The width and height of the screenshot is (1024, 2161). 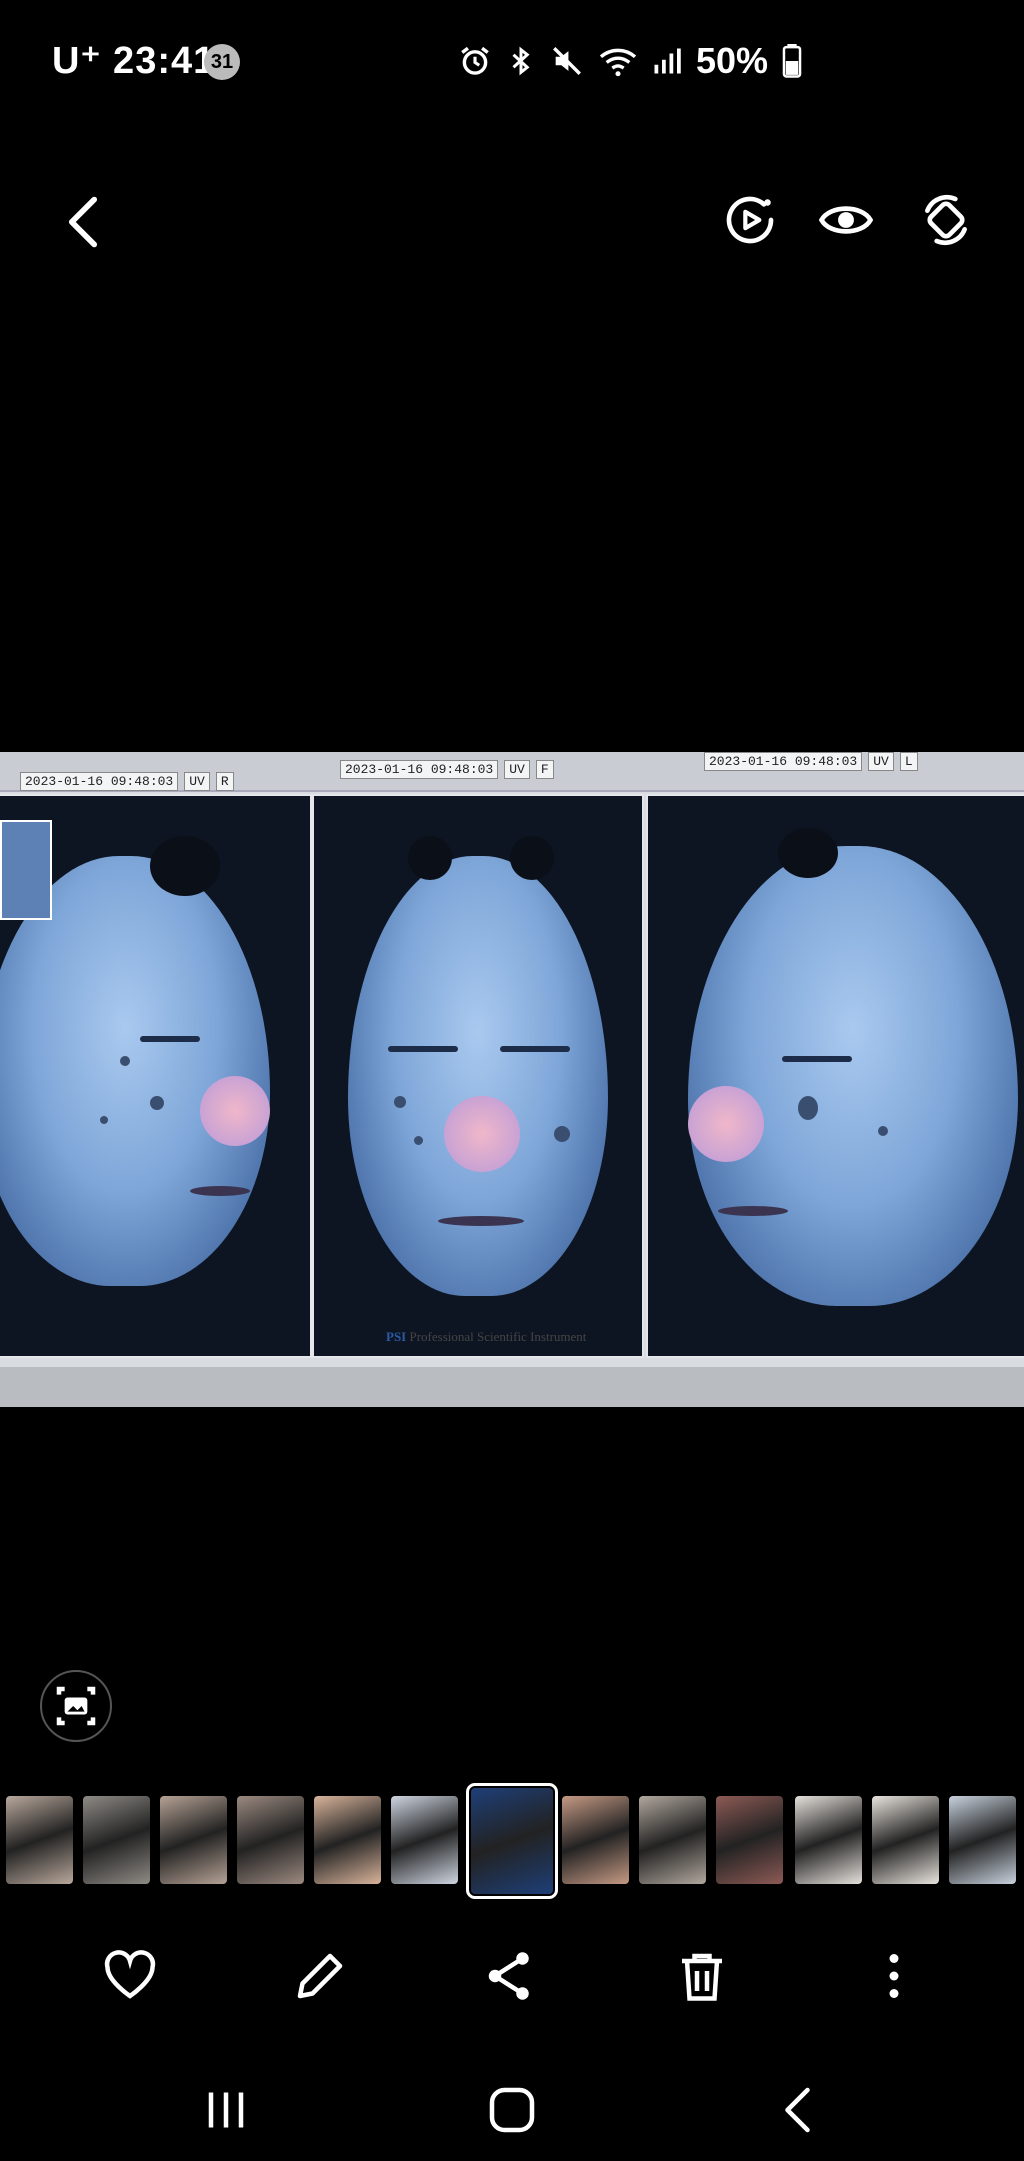 I want to click on panel-2-date: 2023-01-16 09:48:03, so click(x=419, y=769).